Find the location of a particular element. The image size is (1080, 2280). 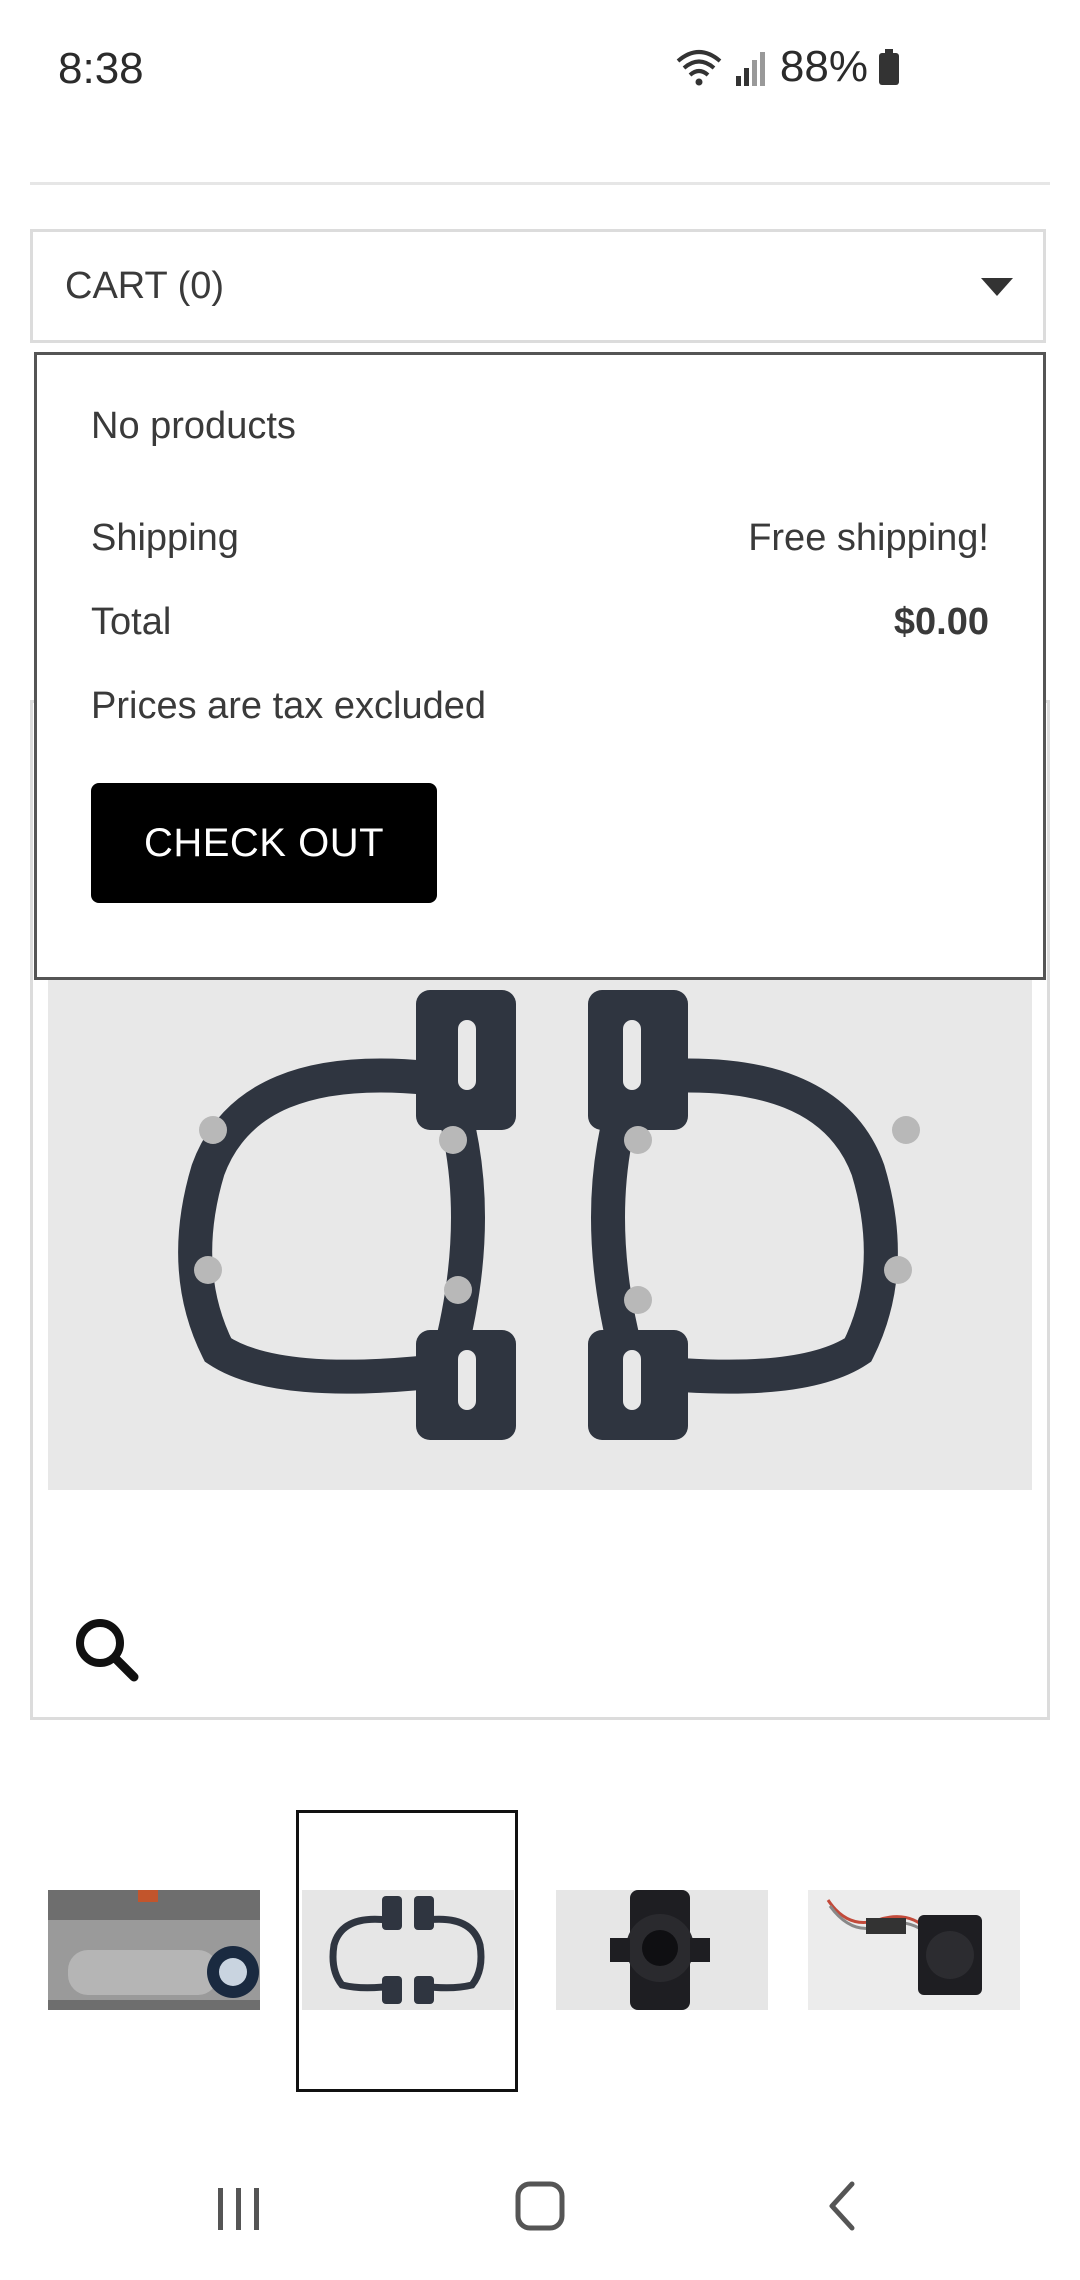

total-value: $0.00 is located at coordinates (941, 622).